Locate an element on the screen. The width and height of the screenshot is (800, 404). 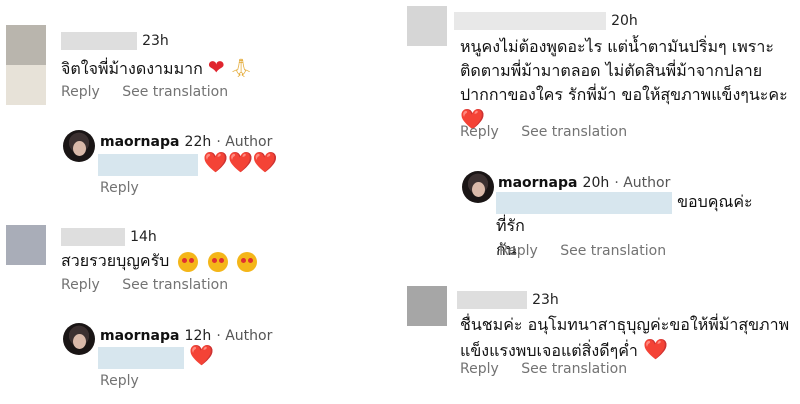
reply-header: maornapa 22h · Author is located at coordinates (186, 140).